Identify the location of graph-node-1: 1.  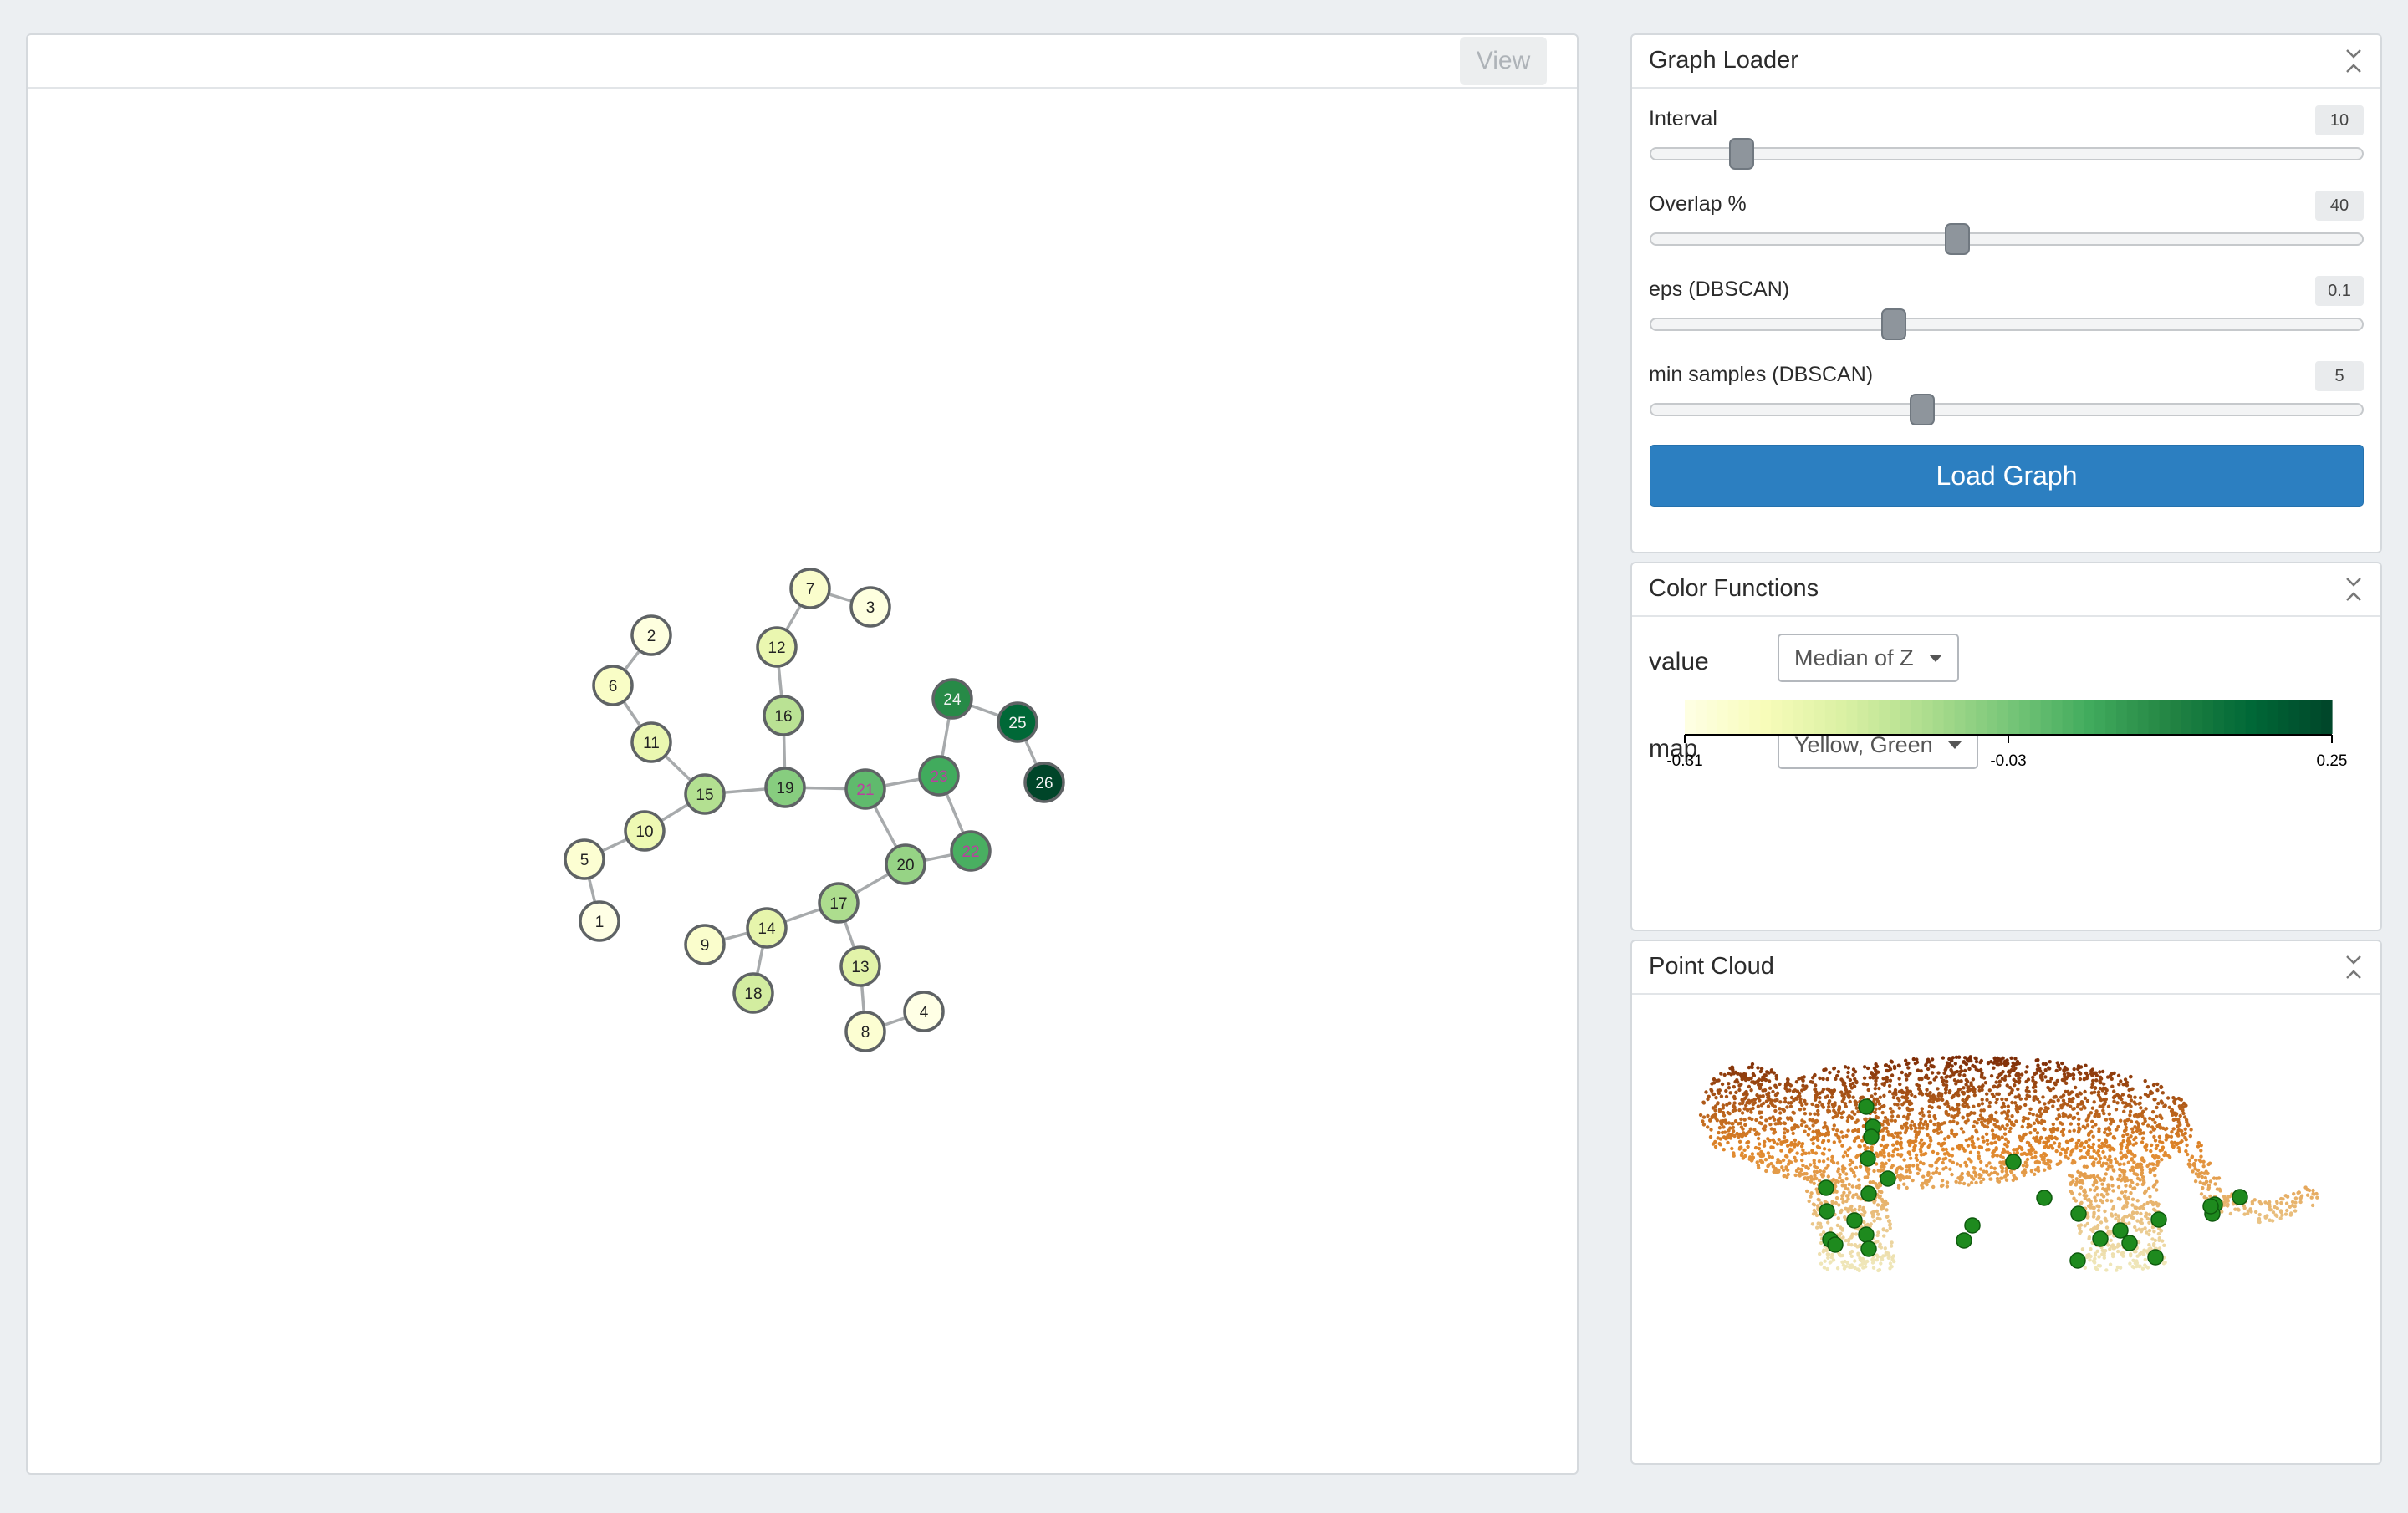
(599, 921).